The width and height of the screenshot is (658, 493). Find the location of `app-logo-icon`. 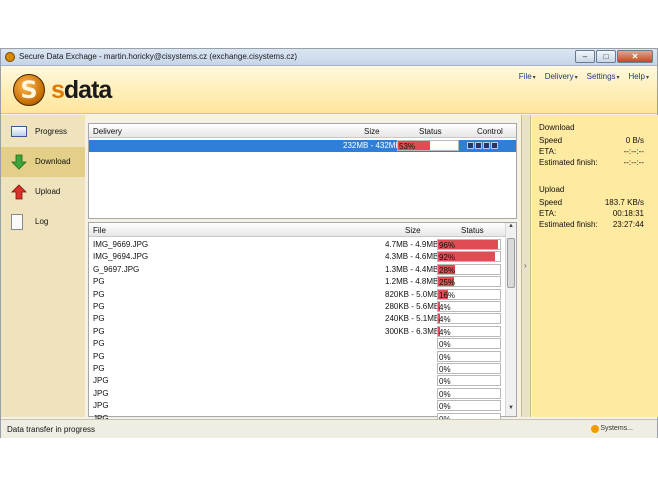

app-logo-icon is located at coordinates (10, 57).